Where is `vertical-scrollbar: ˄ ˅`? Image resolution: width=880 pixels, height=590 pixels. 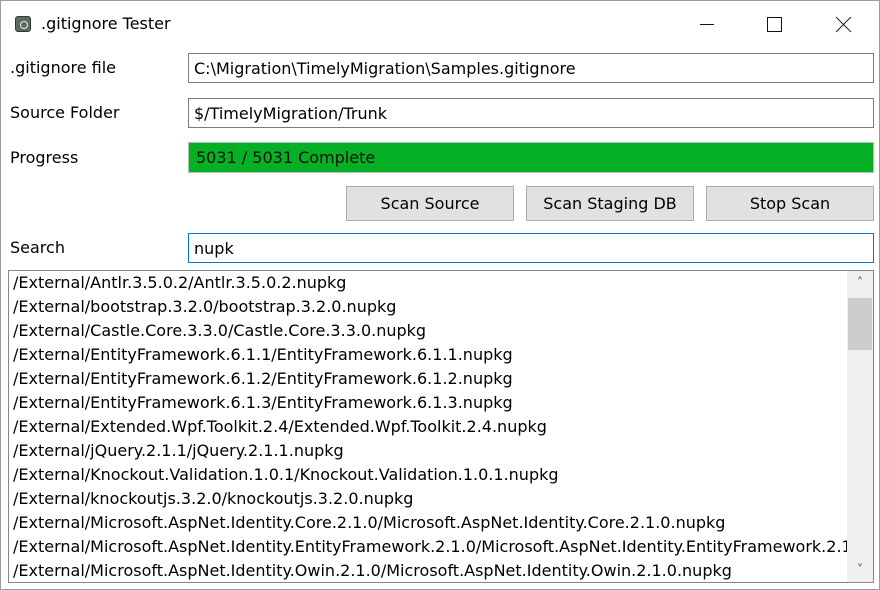 vertical-scrollbar: ˄ ˅ is located at coordinates (860, 426).